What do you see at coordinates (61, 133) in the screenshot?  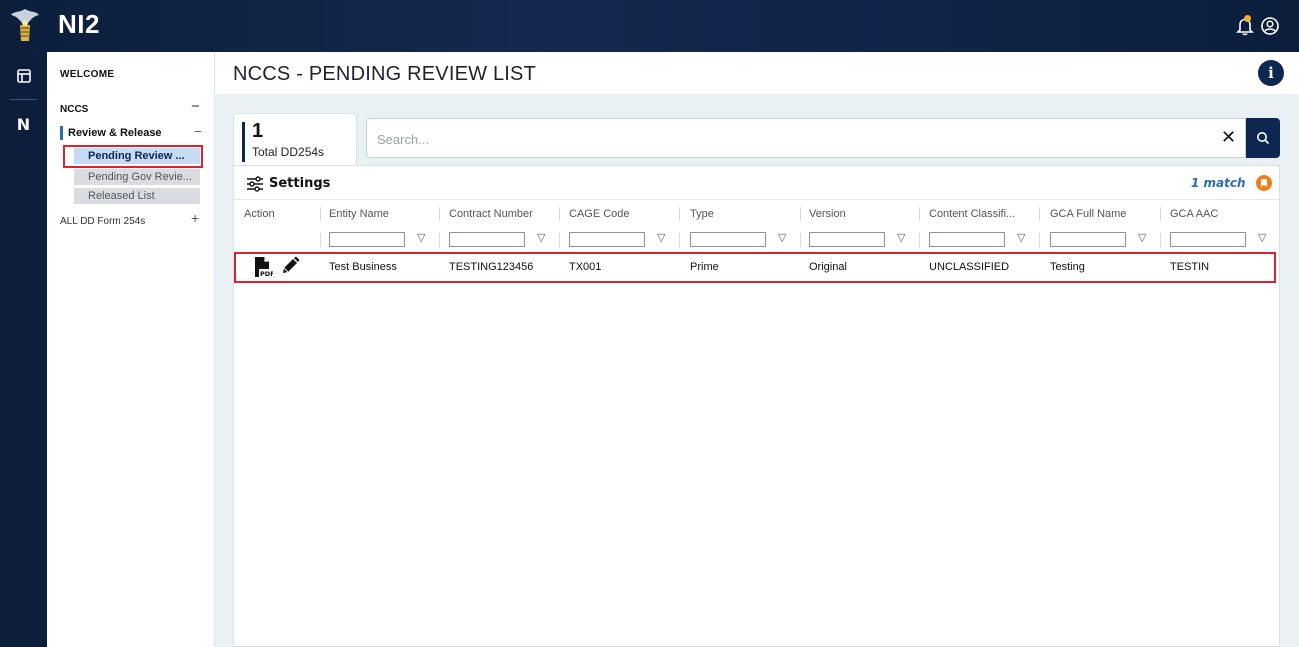 I see `active-section-indicator` at bounding box center [61, 133].